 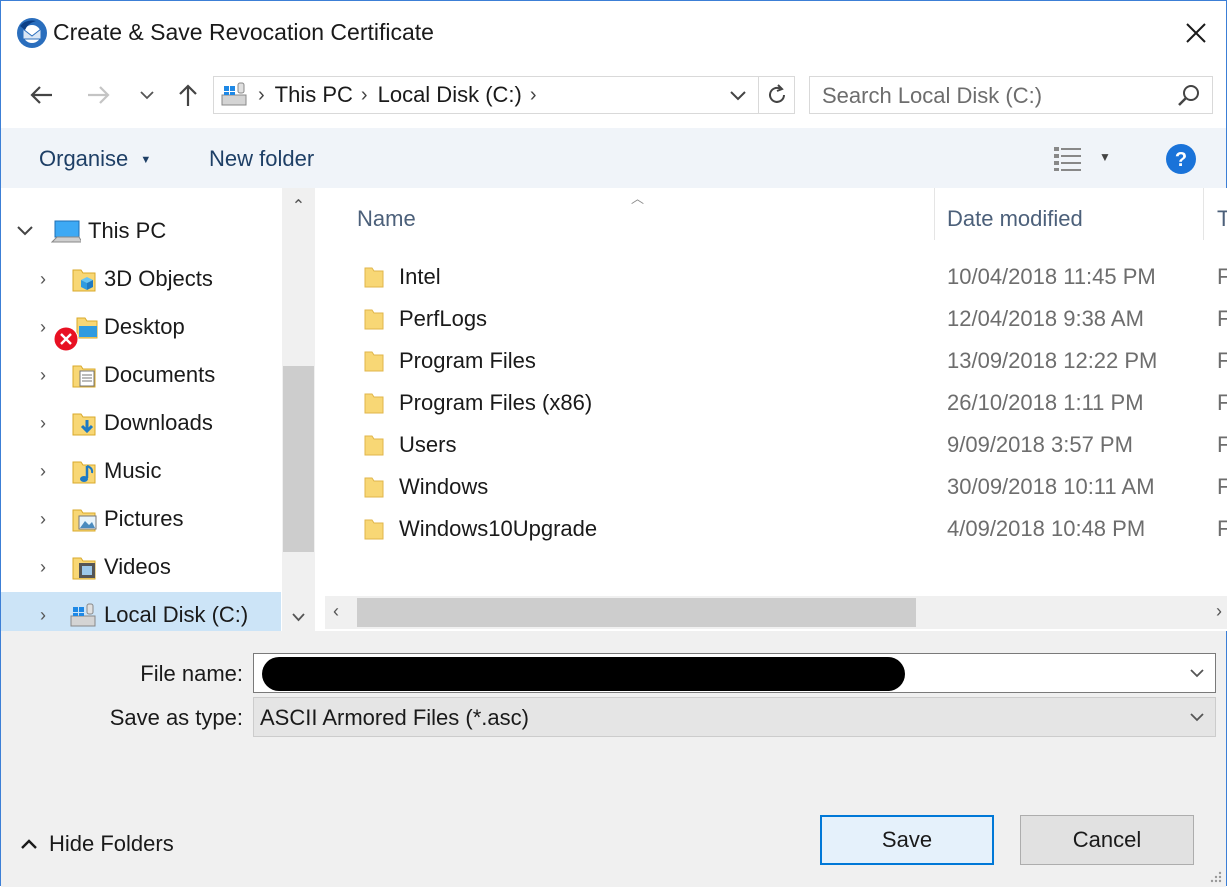 I want to click on file-row: Program Files (x86) 26/10/2018 1:11 PM F, so click(x=786, y=403).